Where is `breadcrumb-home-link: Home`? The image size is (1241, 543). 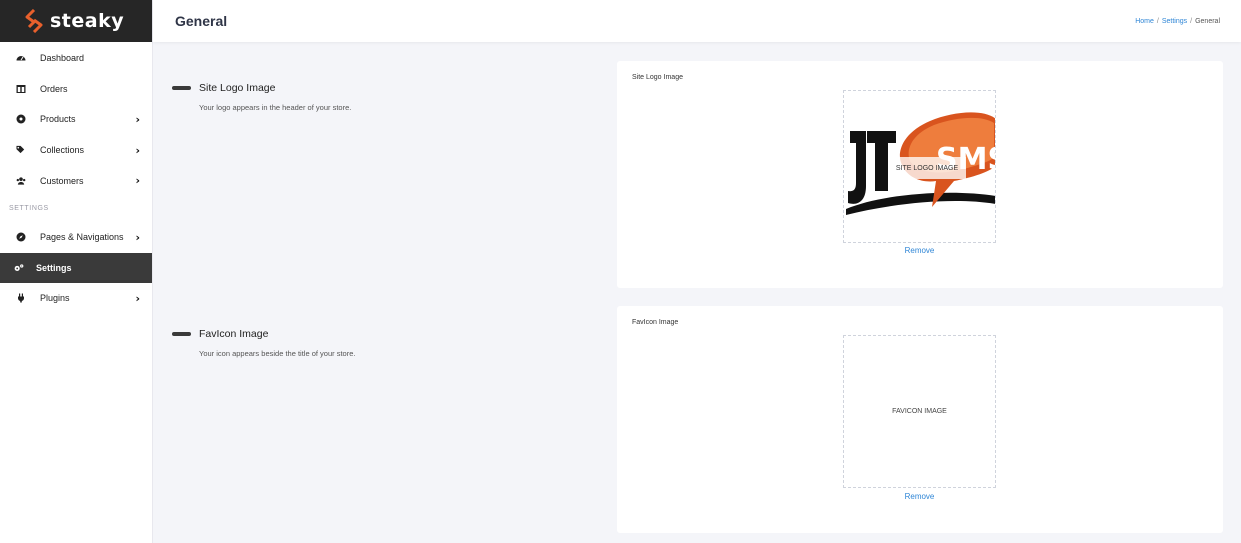
breadcrumb-home-link: Home is located at coordinates (1144, 21).